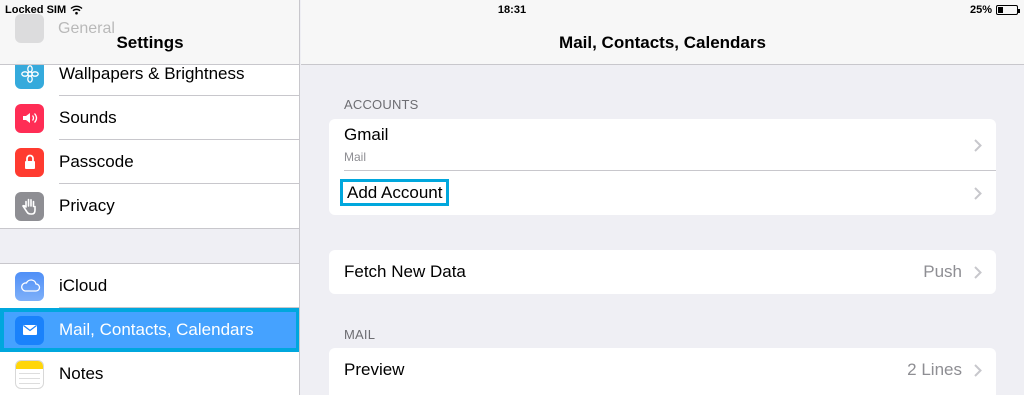  I want to click on preview-label: Preview, so click(374, 369).